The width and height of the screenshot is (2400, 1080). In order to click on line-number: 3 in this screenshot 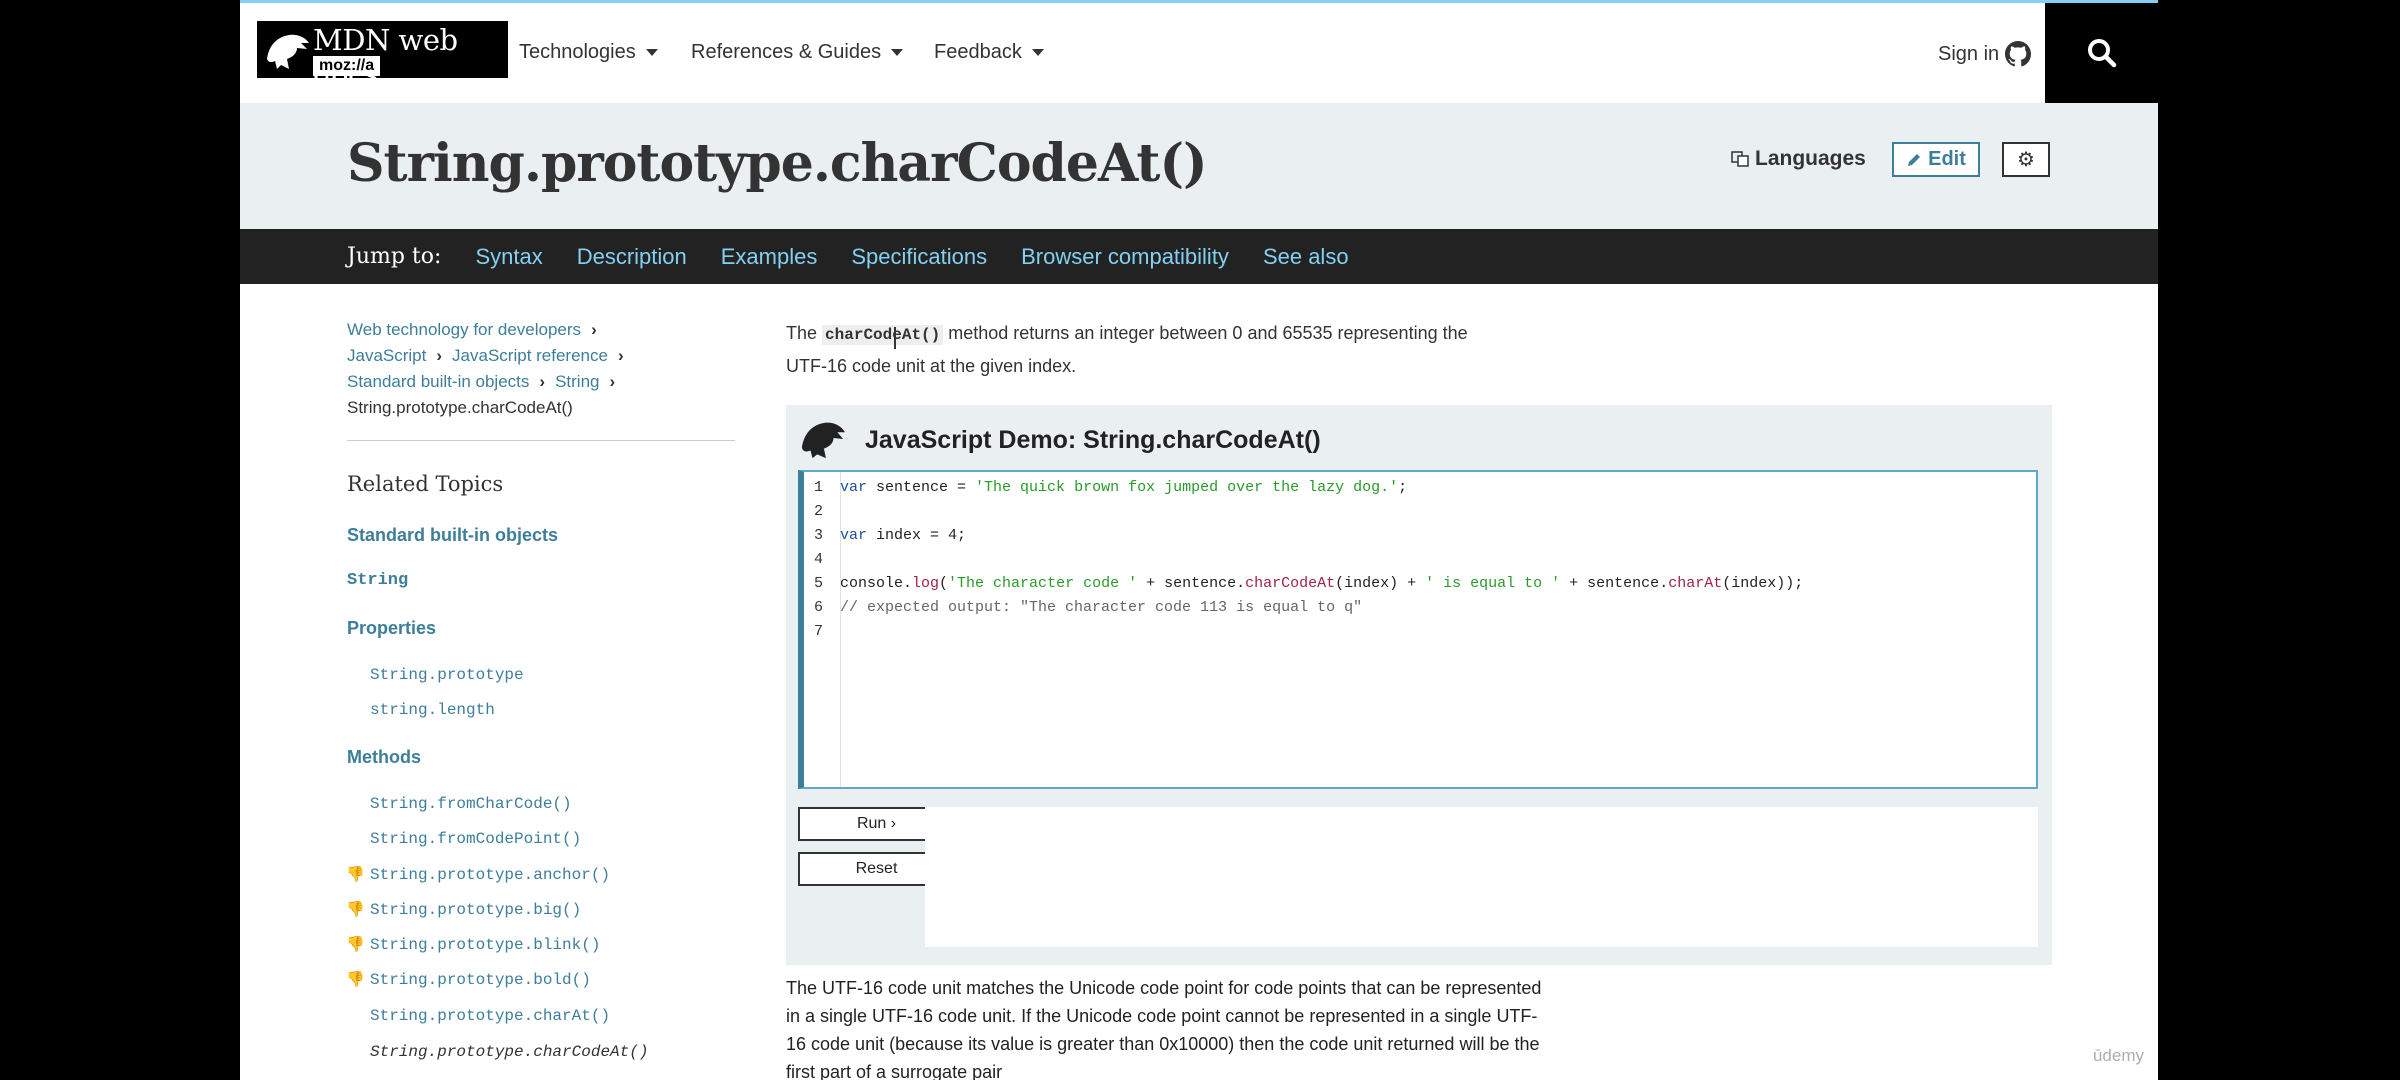, I will do `click(819, 535)`.